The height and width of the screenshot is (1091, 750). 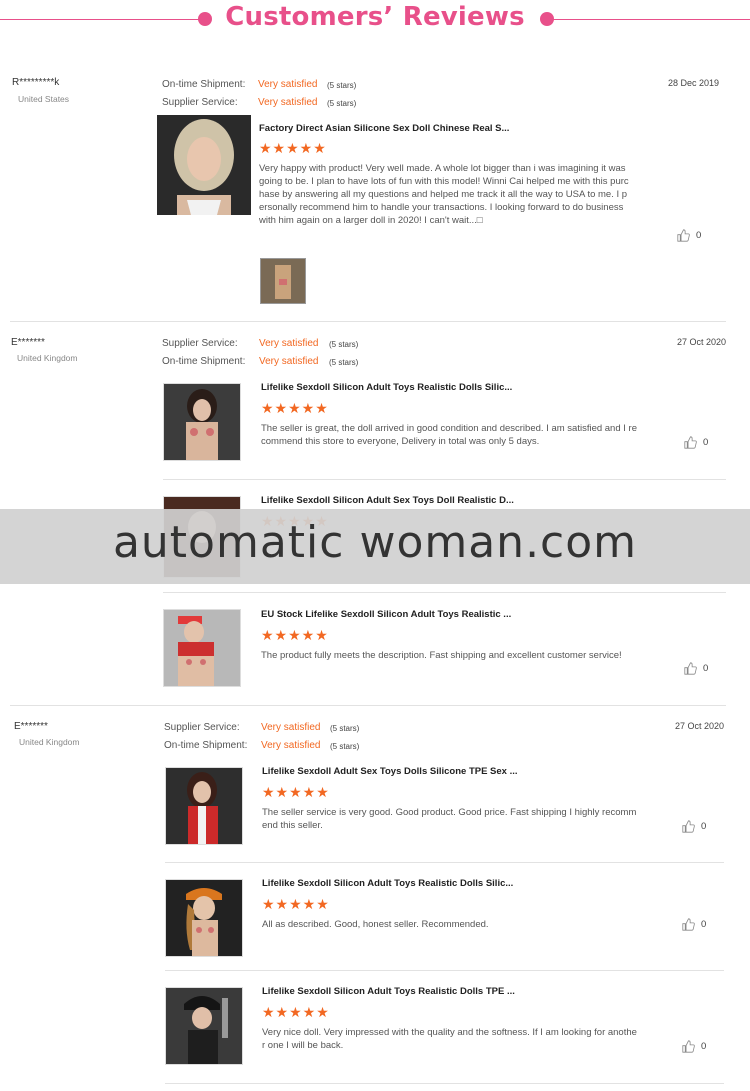 I want to click on buyer-name: R*********k, so click(x=36, y=82).